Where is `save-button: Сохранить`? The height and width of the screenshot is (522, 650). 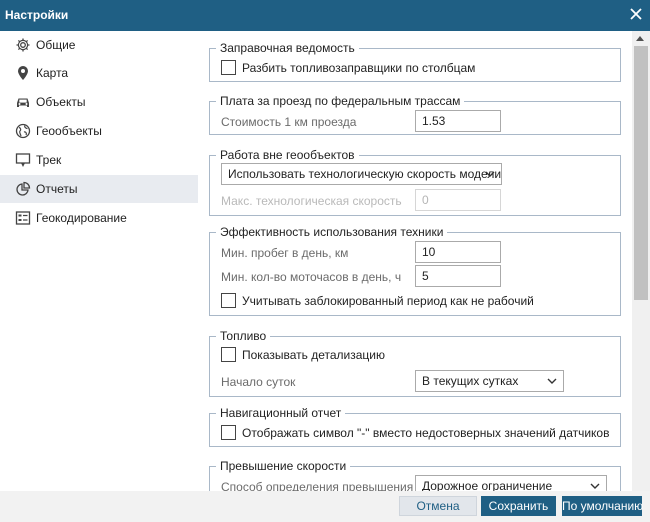 save-button: Сохранить is located at coordinates (518, 506).